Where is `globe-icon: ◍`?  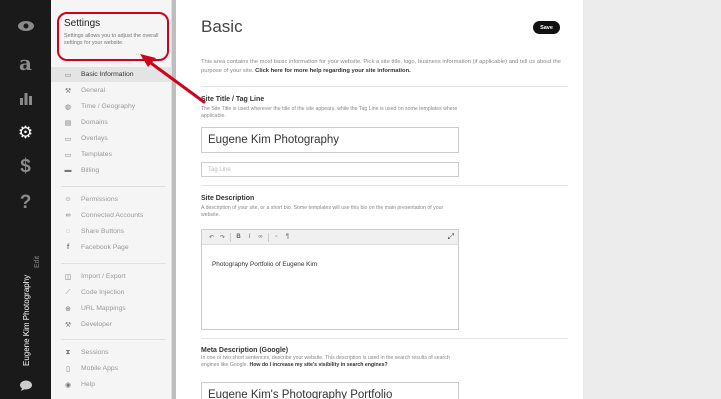
globe-icon: ◍ is located at coordinates (68, 107).